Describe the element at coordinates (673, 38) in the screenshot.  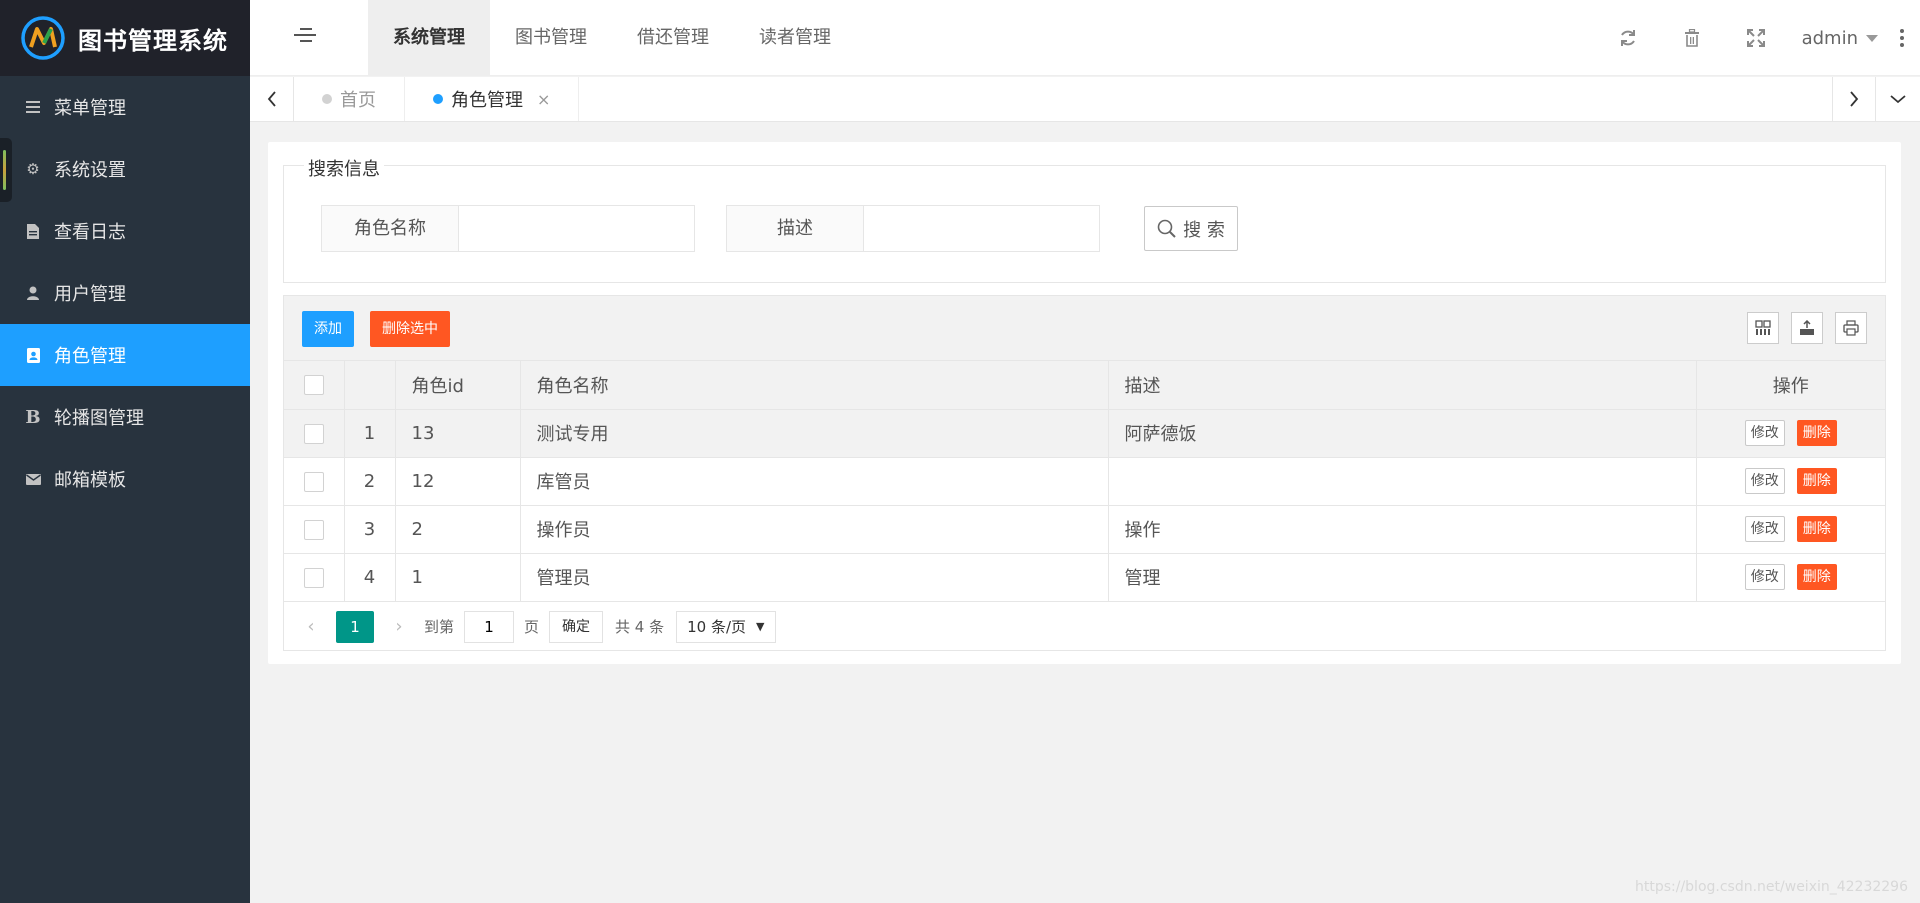
I see `top-nav-borrow-return: 借还管理` at that location.